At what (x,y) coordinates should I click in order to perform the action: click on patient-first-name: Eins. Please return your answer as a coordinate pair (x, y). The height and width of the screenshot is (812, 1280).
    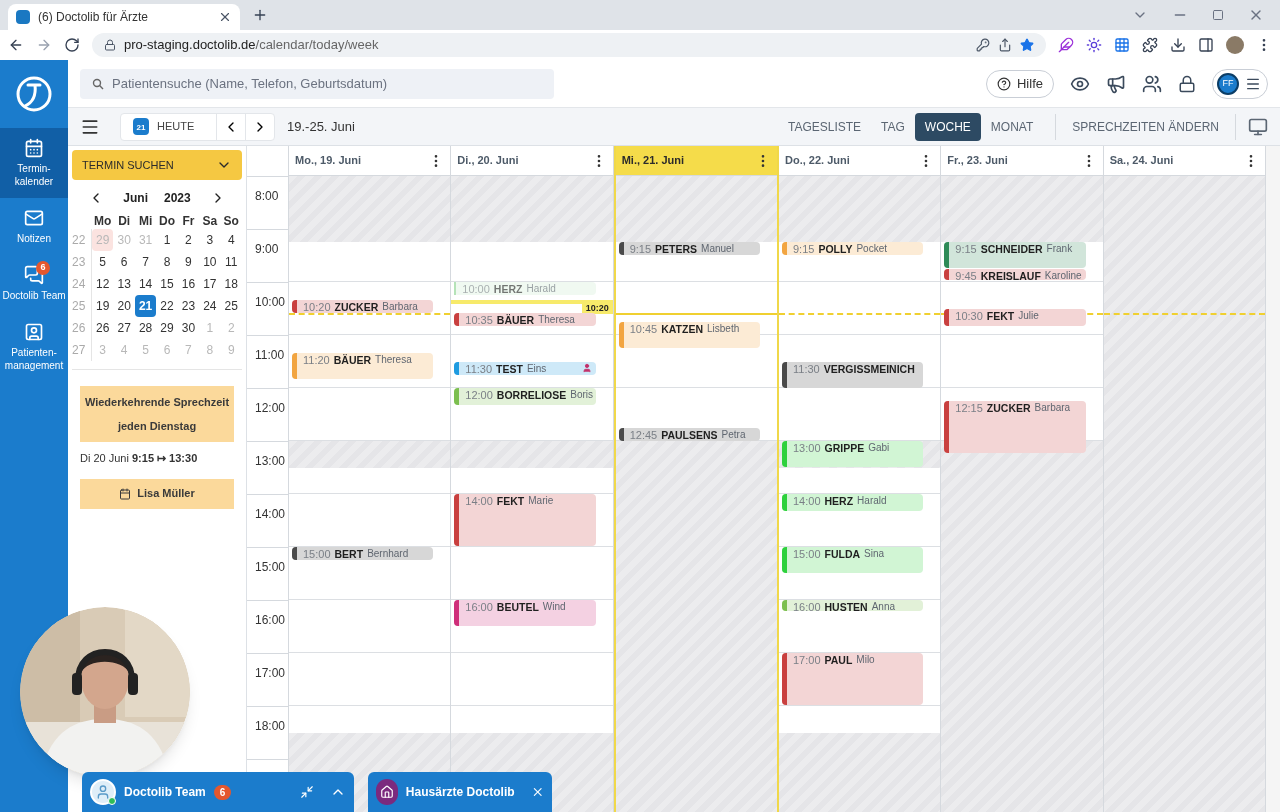
    Looking at the image, I should click on (536, 368).